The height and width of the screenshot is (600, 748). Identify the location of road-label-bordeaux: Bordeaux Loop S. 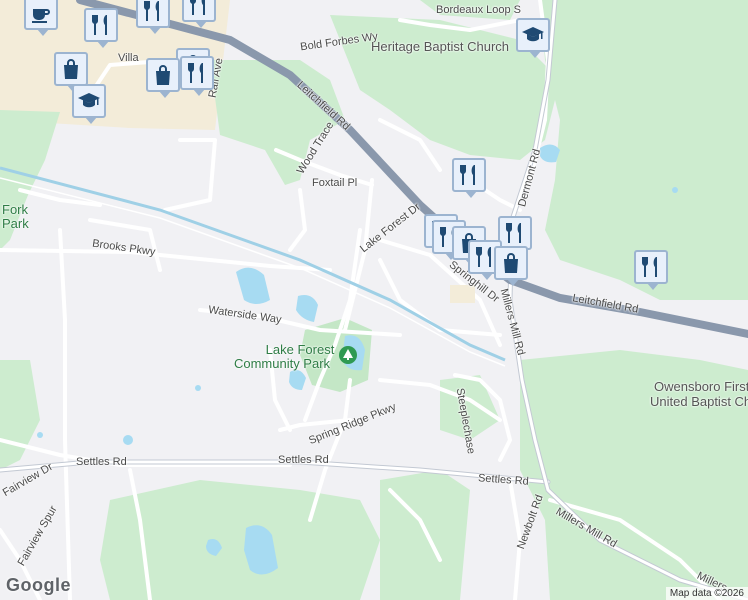
(479, 10).